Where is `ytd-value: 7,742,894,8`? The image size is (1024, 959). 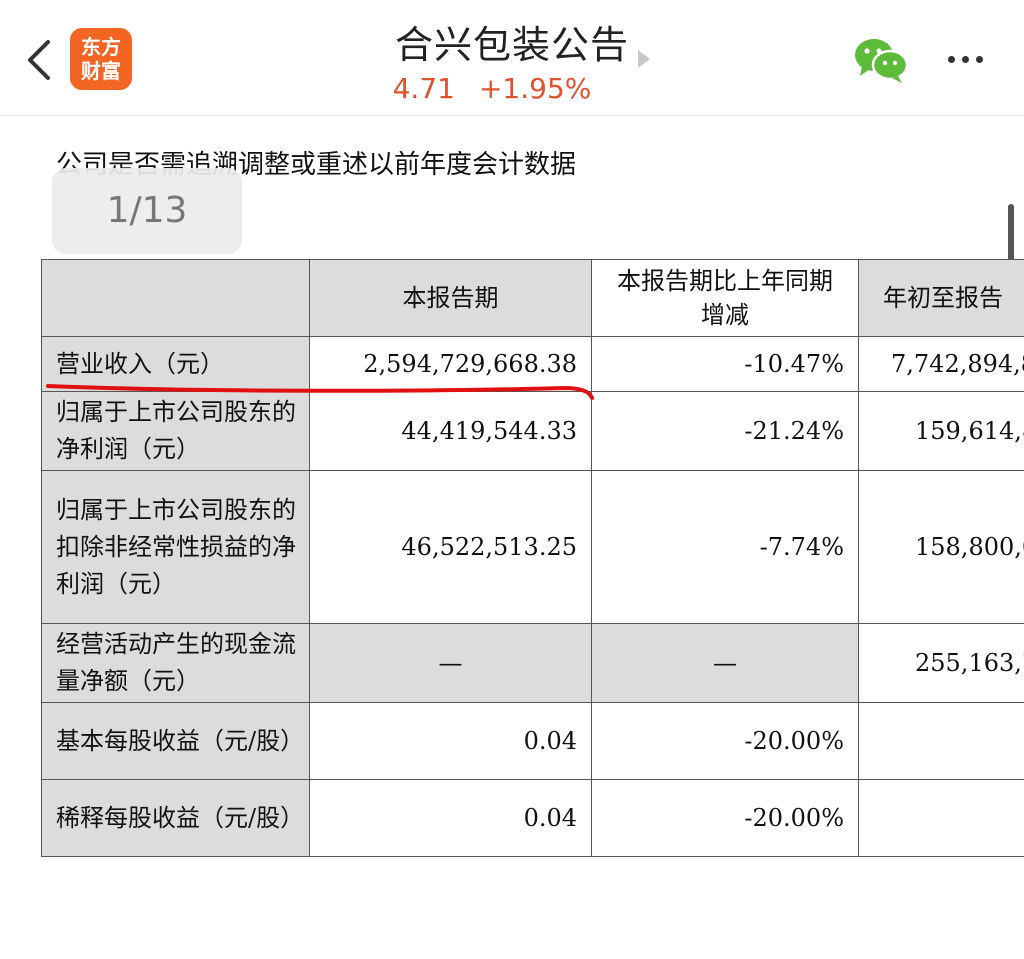
ytd-value: 7,742,894,8 is located at coordinates (941, 364).